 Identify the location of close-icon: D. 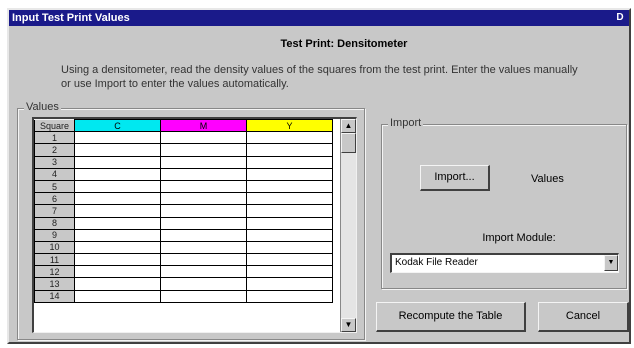
(620, 17).